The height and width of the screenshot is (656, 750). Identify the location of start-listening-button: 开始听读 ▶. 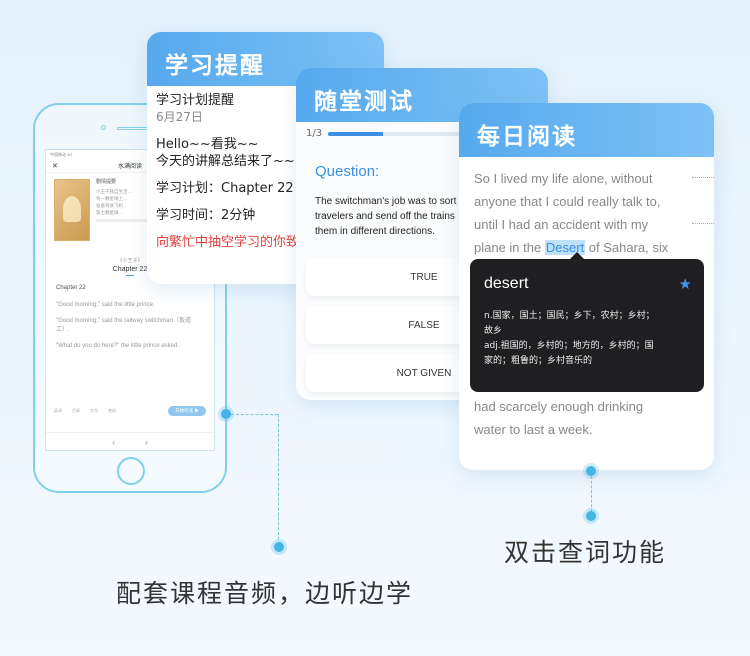
(187, 411).